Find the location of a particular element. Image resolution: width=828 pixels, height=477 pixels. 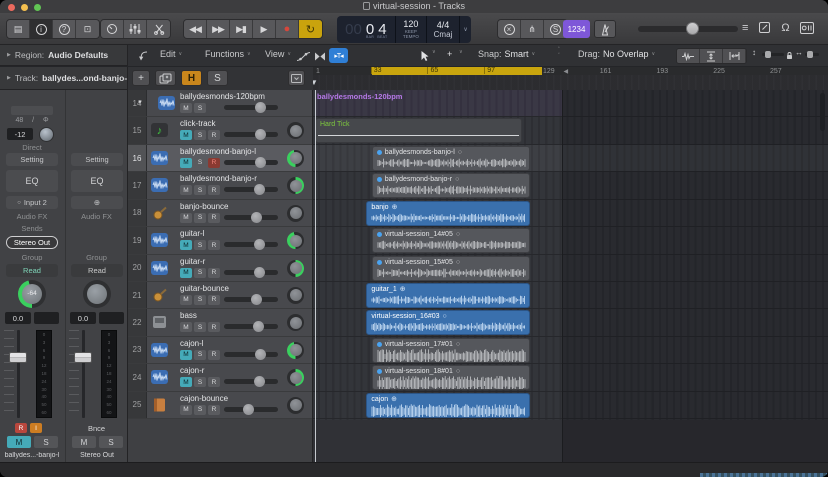

count-in-button: 1234 is located at coordinates (576, 29).